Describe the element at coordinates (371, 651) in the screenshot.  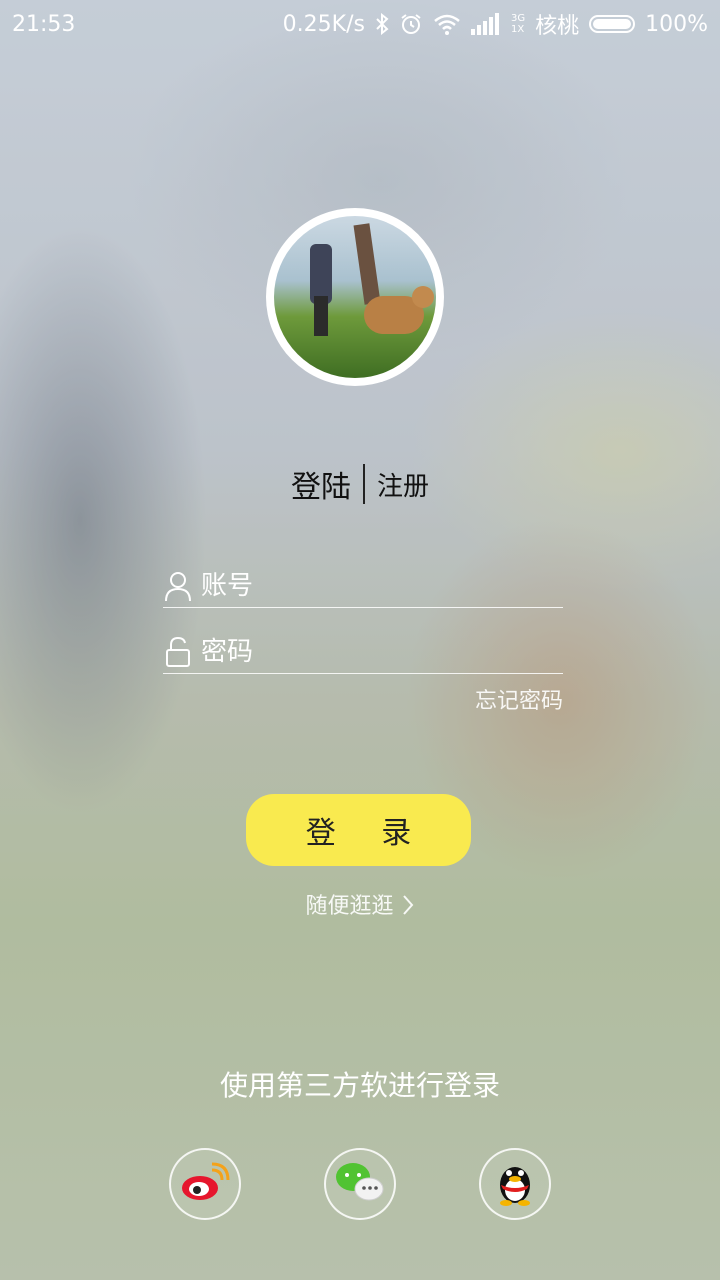
I see `password-input` at that location.